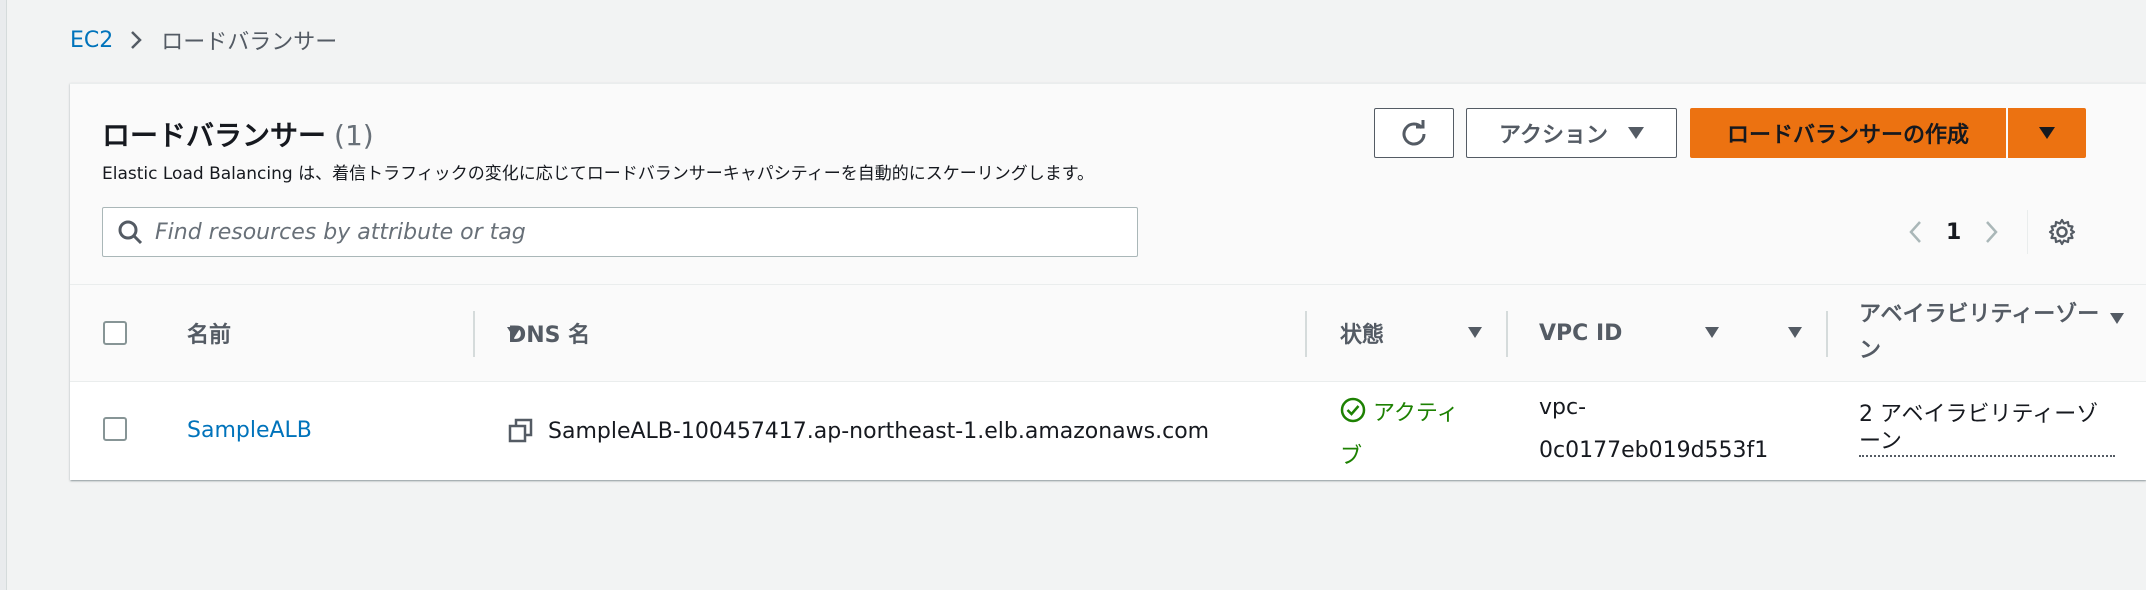 This screenshot has height=590, width=2146. What do you see at coordinates (549, 335) in the screenshot?
I see `column-header-label: DNS 名` at bounding box center [549, 335].